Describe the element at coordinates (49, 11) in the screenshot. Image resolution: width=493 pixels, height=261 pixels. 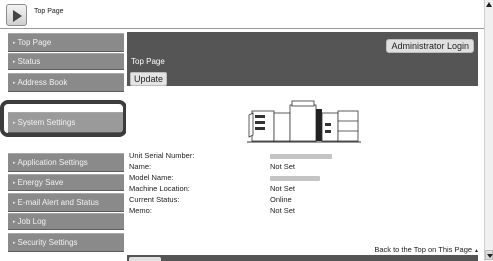
I see `page-tab-title: Top Page` at that location.